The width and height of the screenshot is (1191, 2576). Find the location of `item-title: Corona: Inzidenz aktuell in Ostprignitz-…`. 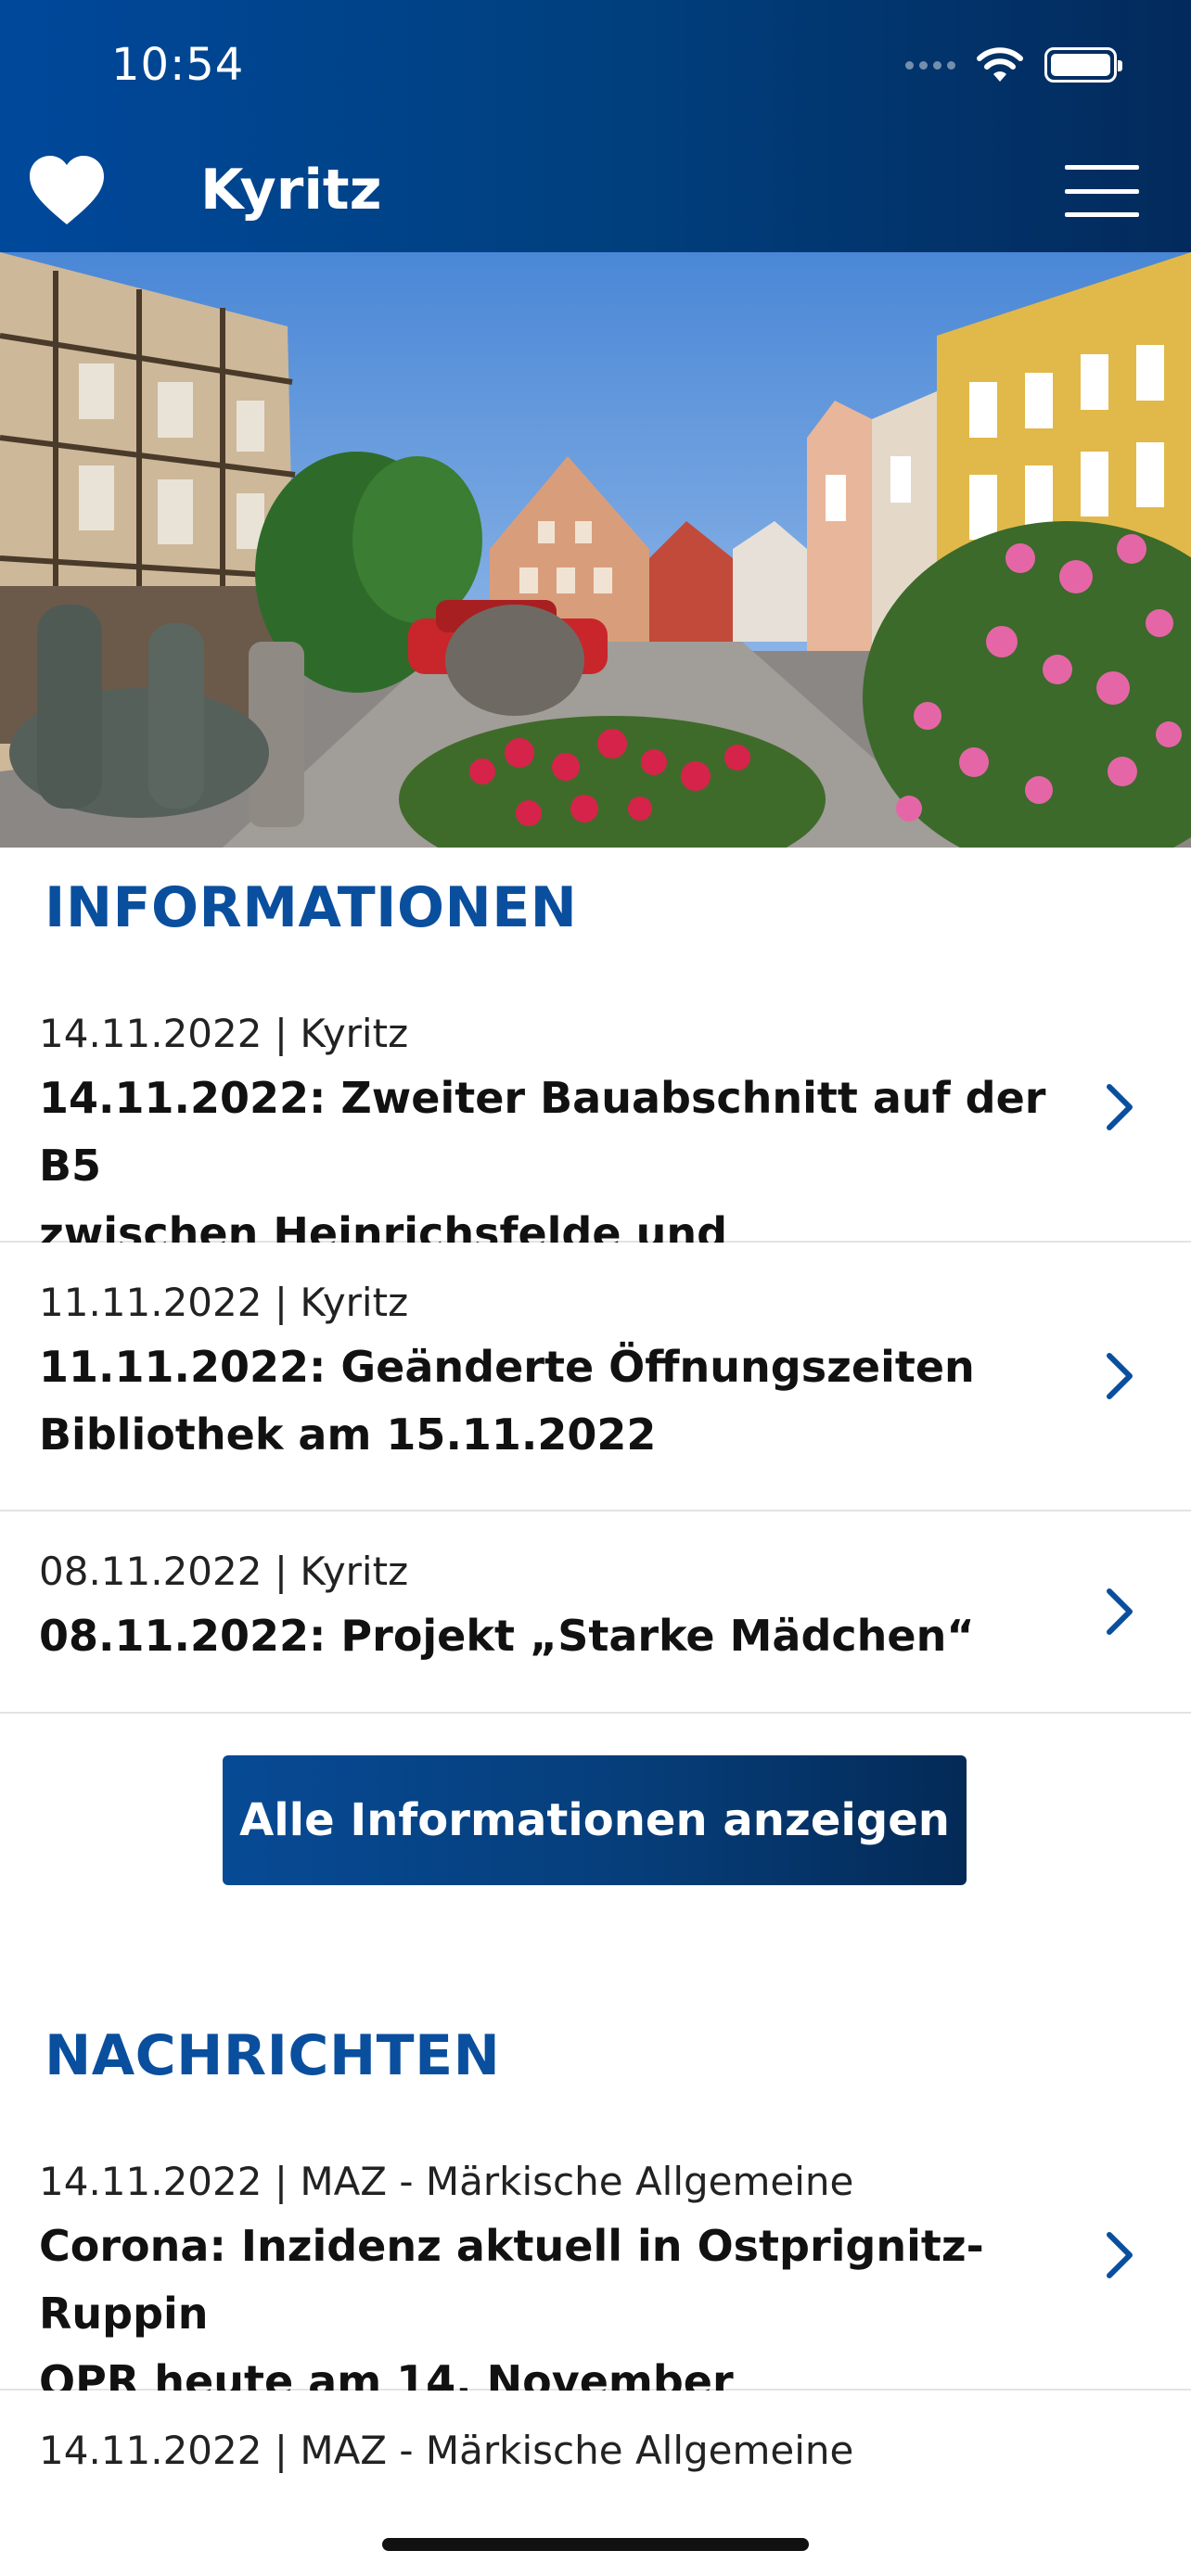

item-title: Corona: Inzidenz aktuell in Ostprignitz-… is located at coordinates (512, 2313).